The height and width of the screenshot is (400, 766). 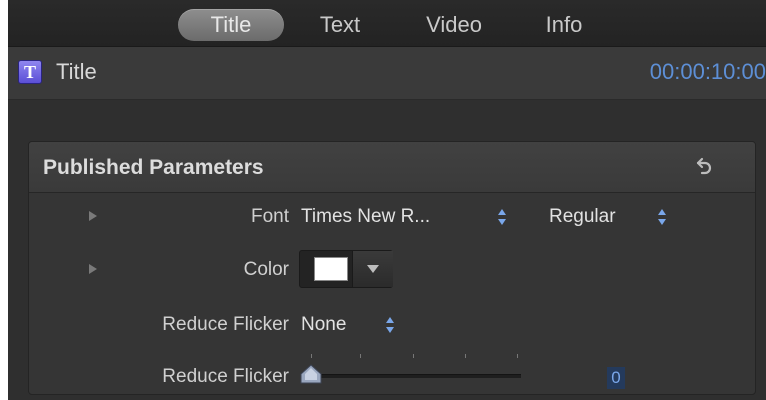 I want to click on tab-info: Info, so click(x=564, y=25).